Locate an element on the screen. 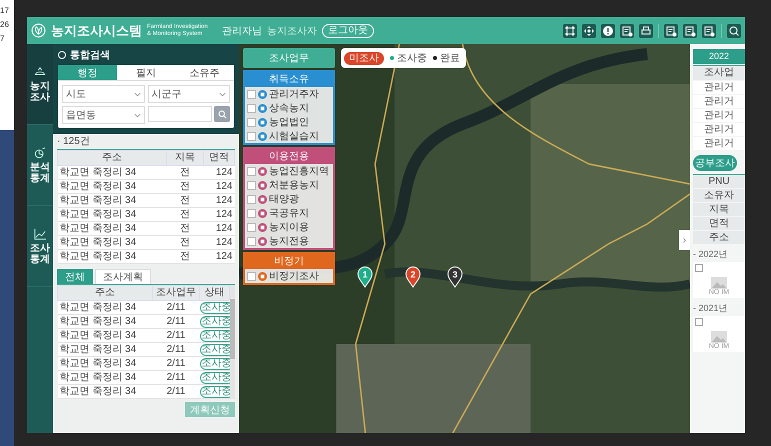 This screenshot has width=771, height=446. pie-chart-icon is located at coordinates (40, 152).